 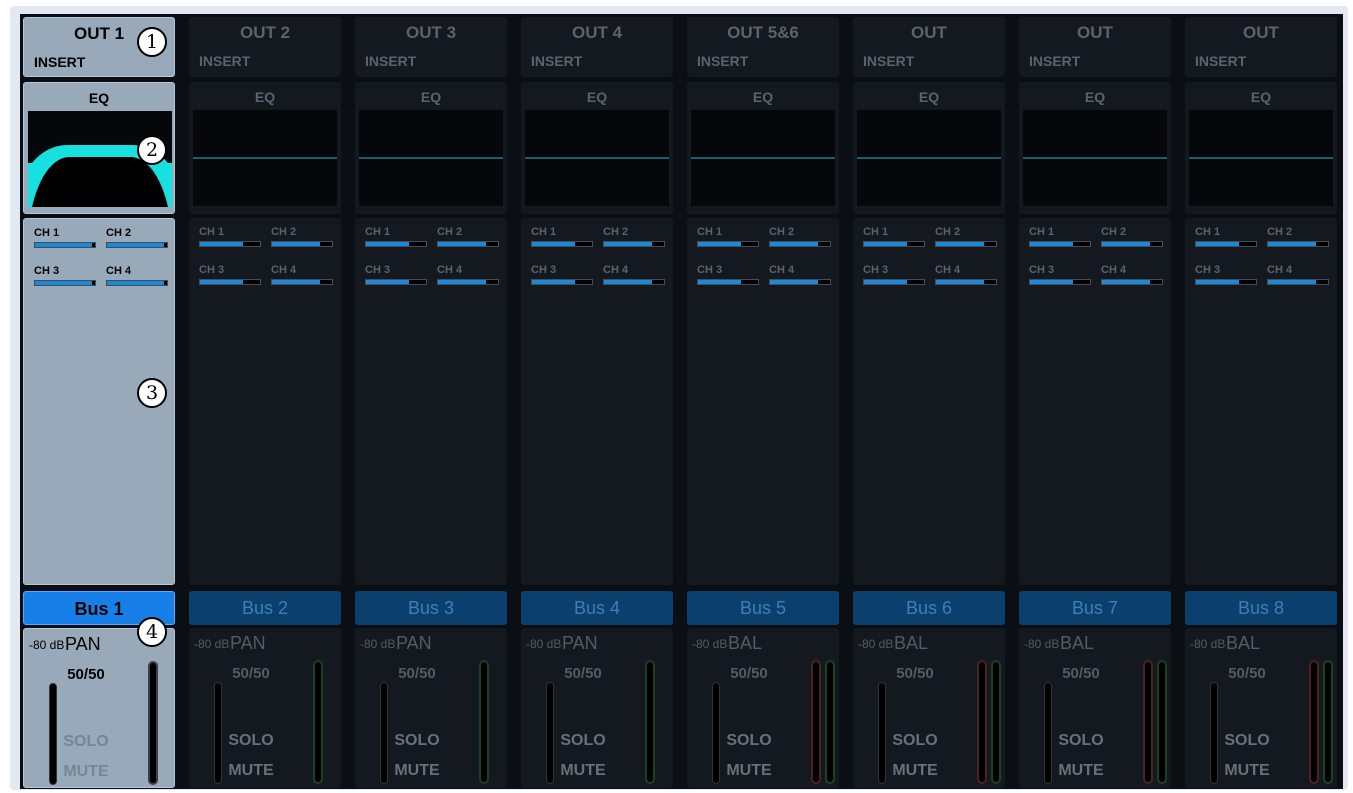 What do you see at coordinates (265, 47) in the screenshot?
I see `output-header: OUT 2 INSERT` at bounding box center [265, 47].